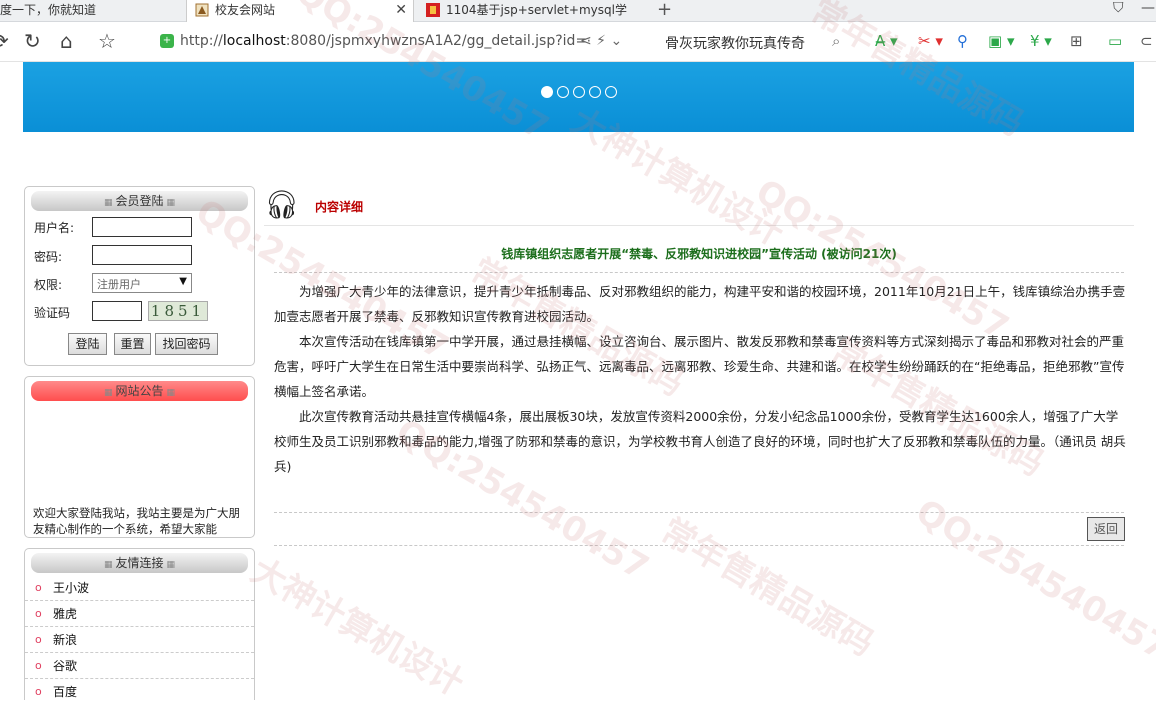 This screenshot has height=705, width=1156. What do you see at coordinates (886, 41) in the screenshot?
I see `translate-icon: A̶ ▾` at bounding box center [886, 41].